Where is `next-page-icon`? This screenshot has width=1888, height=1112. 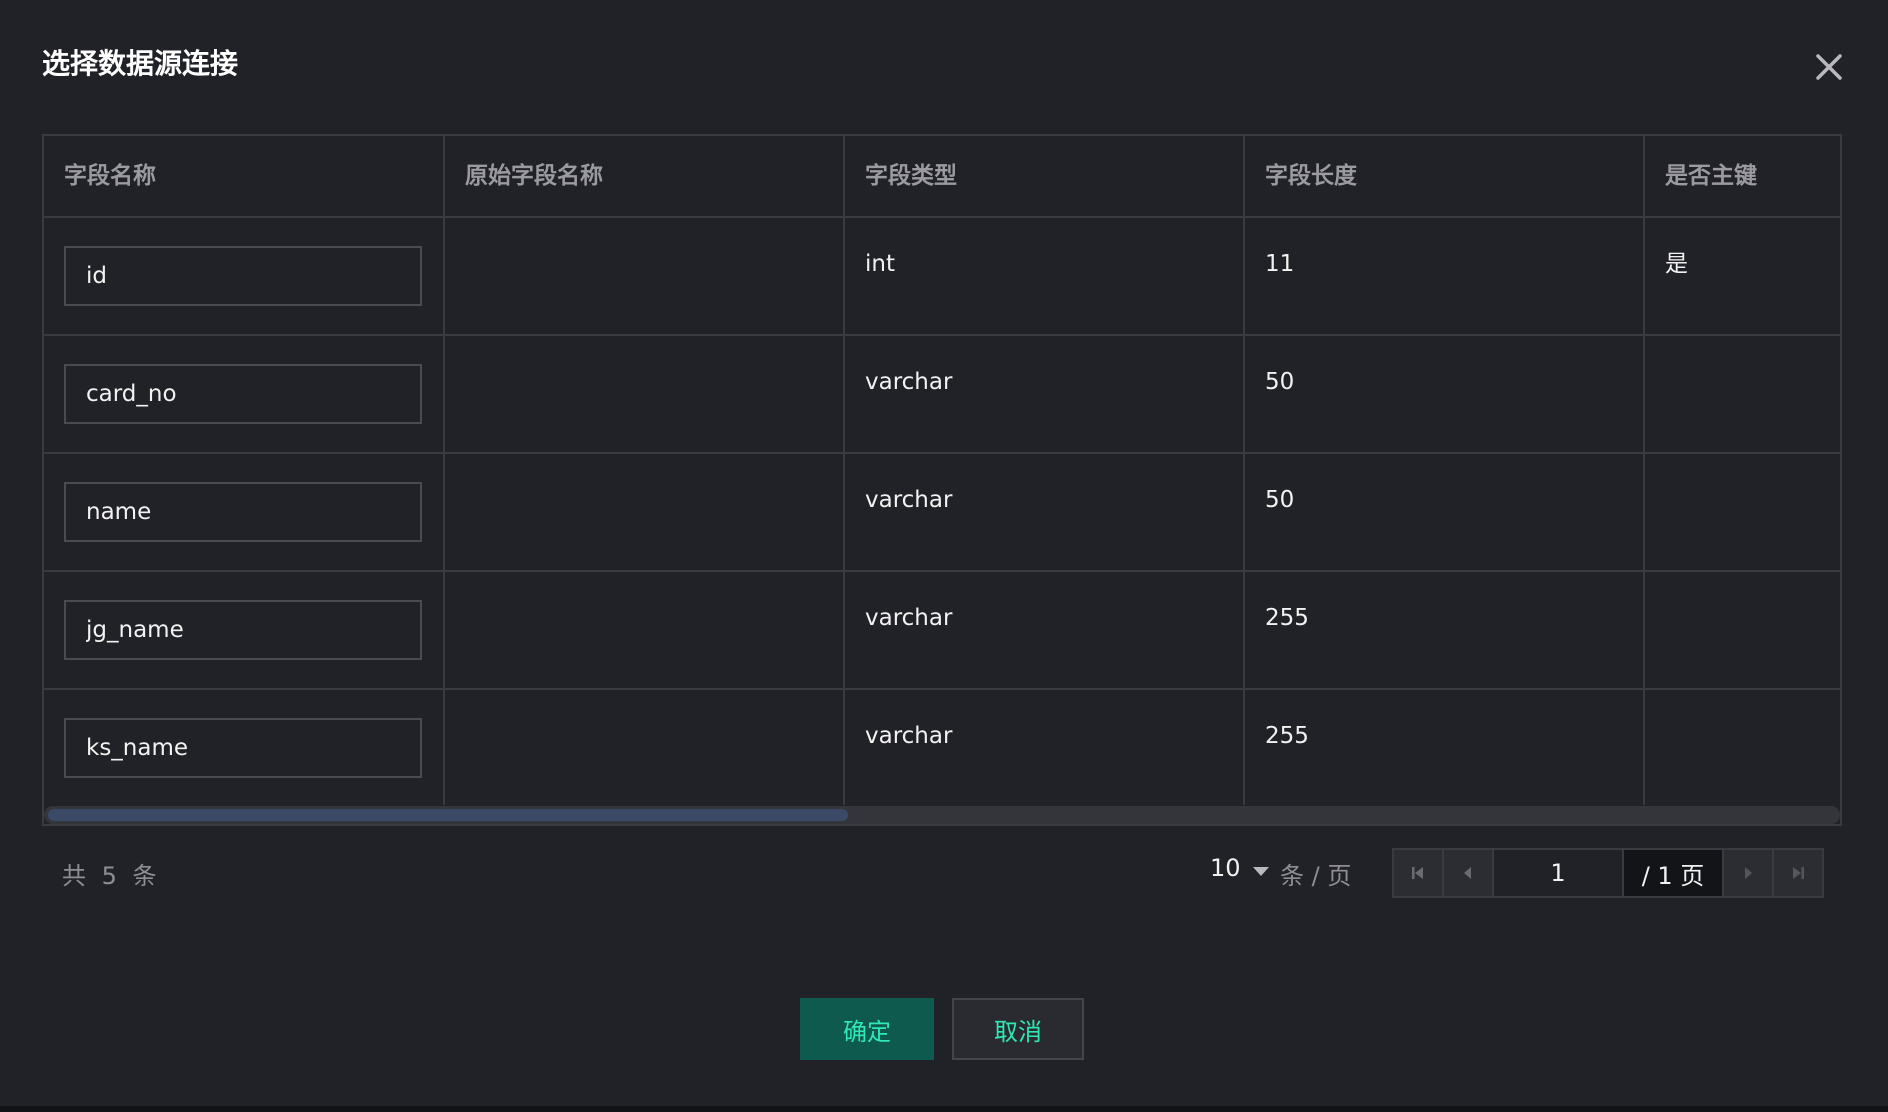
next-page-icon is located at coordinates (1748, 873).